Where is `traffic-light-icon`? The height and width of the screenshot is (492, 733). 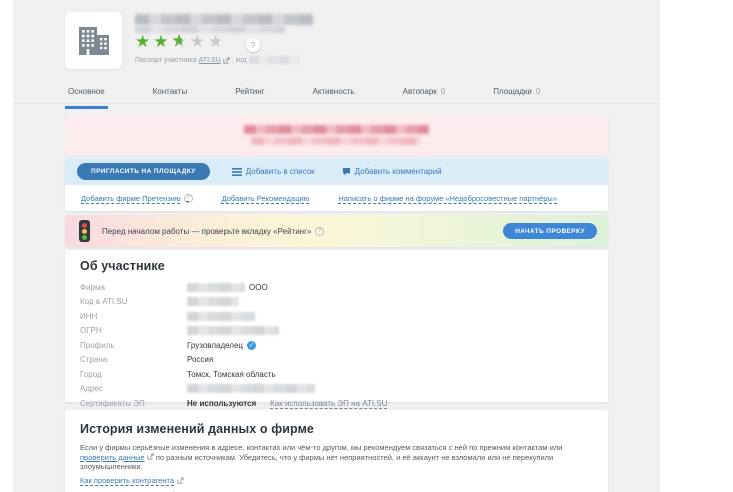 traffic-light-icon is located at coordinates (84, 231).